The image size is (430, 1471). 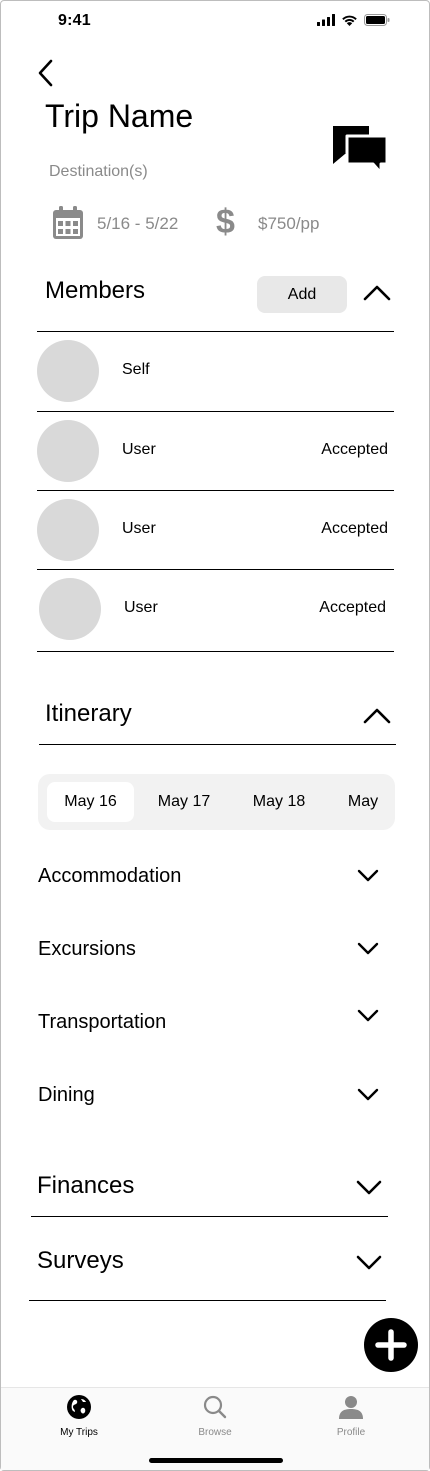 I want to click on member-row: Self, so click(x=215, y=371).